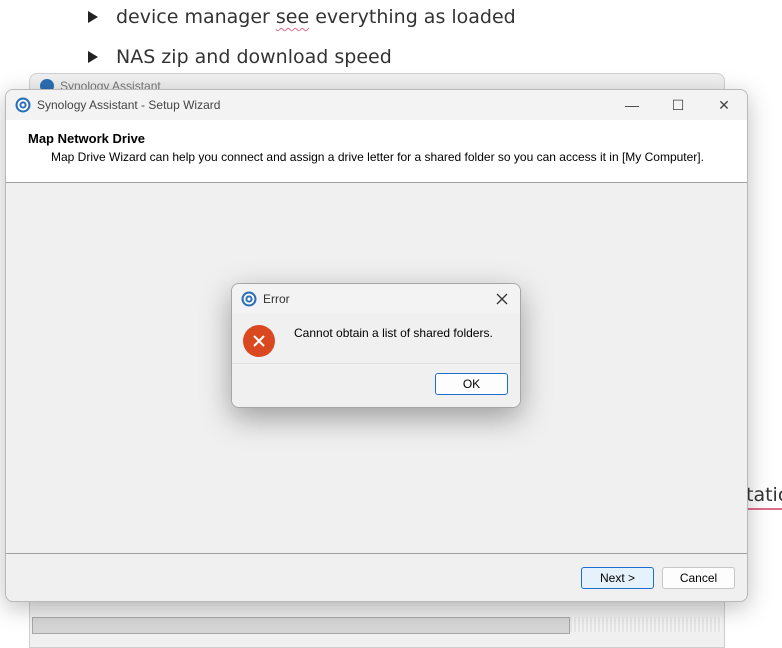  What do you see at coordinates (376, 299) in the screenshot?
I see `error-dialog-titlebar: Error` at bounding box center [376, 299].